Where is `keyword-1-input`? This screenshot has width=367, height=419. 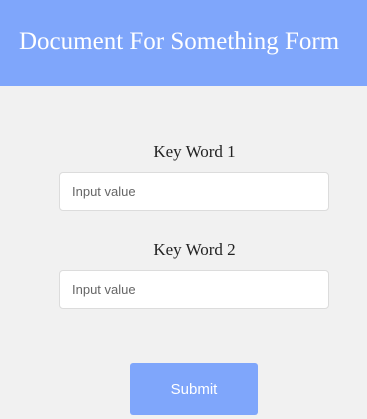 keyword-1-input is located at coordinates (194, 191).